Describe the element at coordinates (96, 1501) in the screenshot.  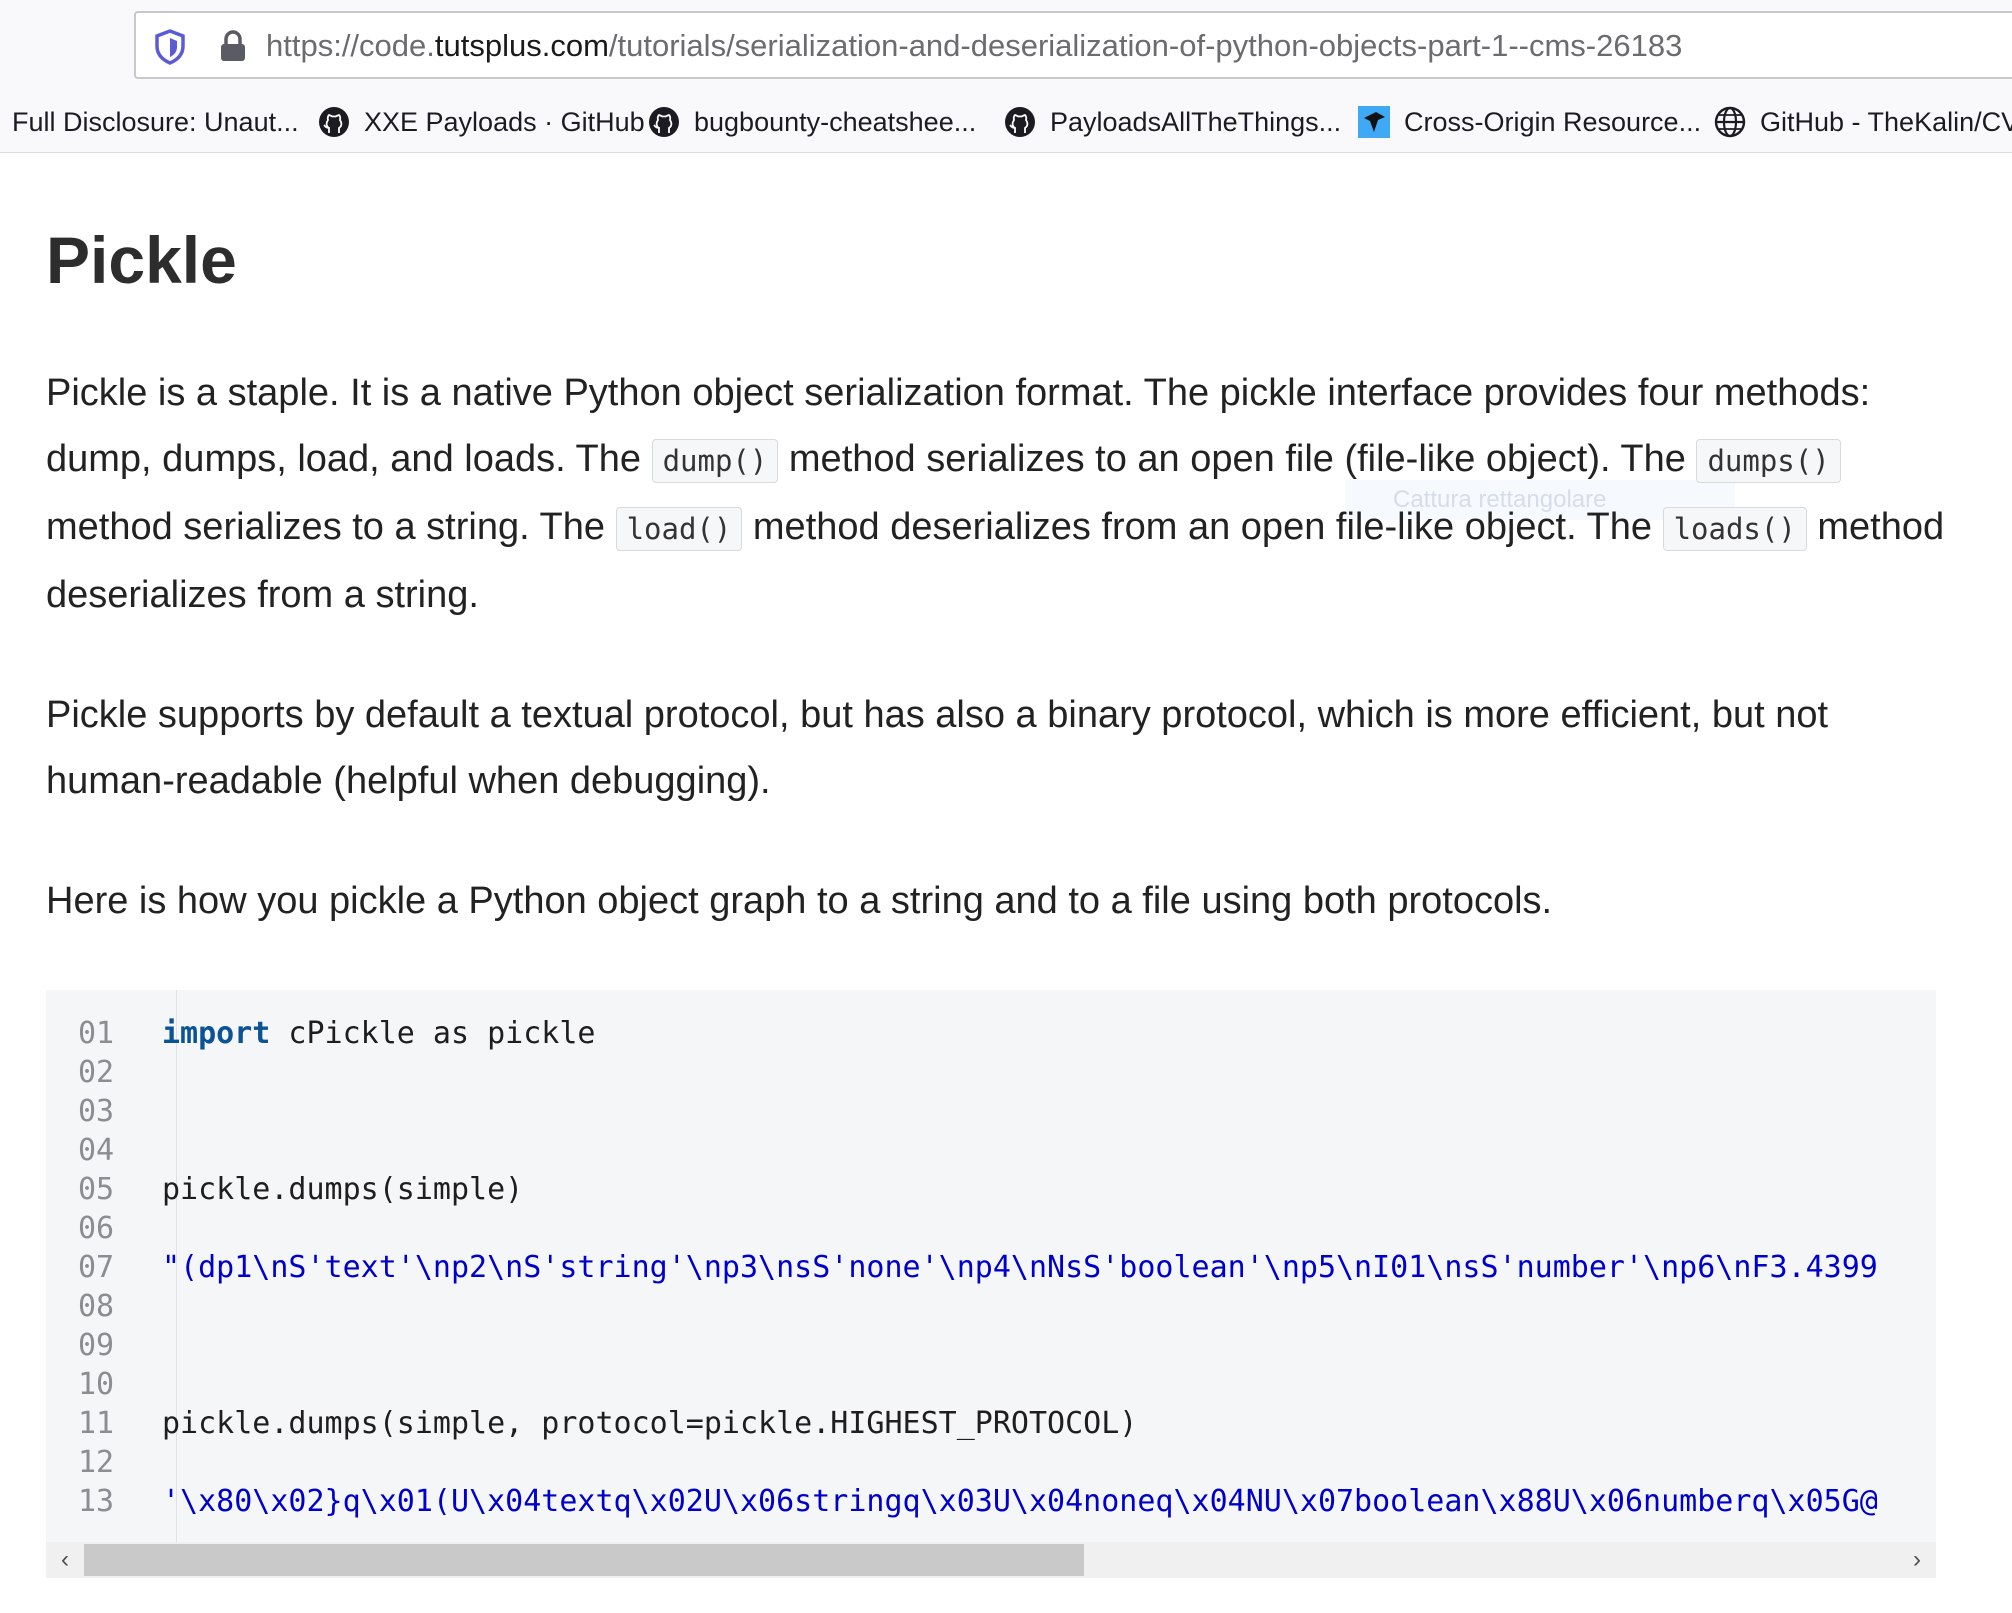
I see `line-number: 13` at that location.